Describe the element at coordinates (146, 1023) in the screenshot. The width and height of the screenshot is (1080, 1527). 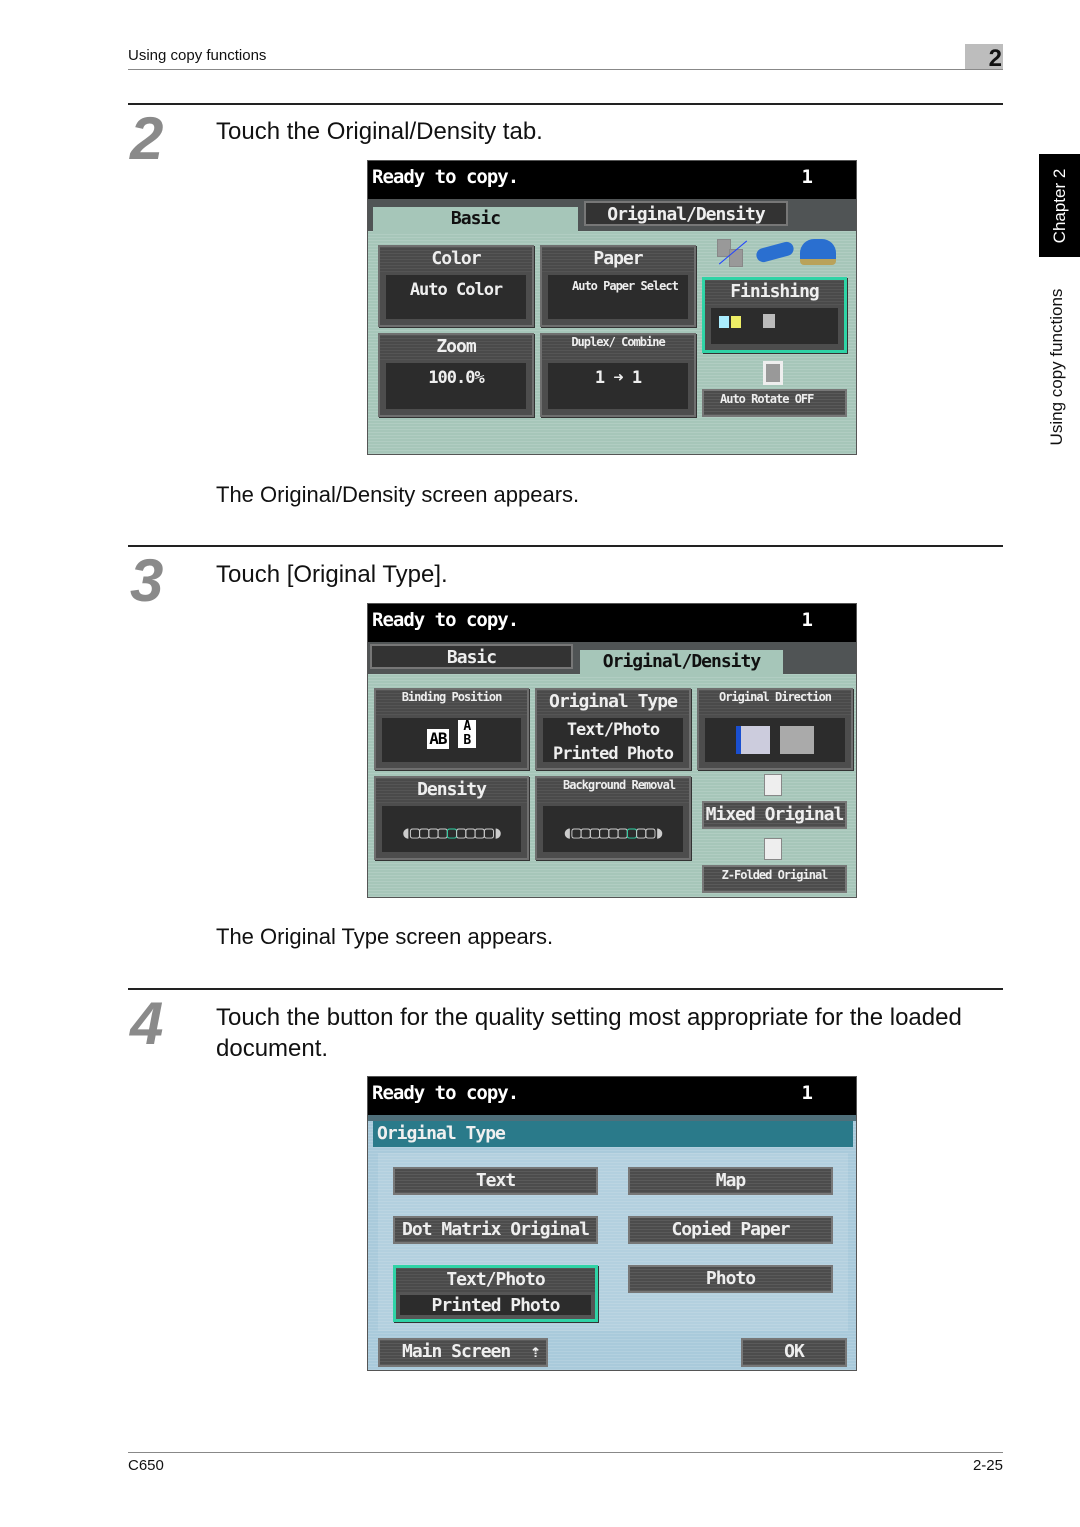
I see `step-number: 4` at that location.